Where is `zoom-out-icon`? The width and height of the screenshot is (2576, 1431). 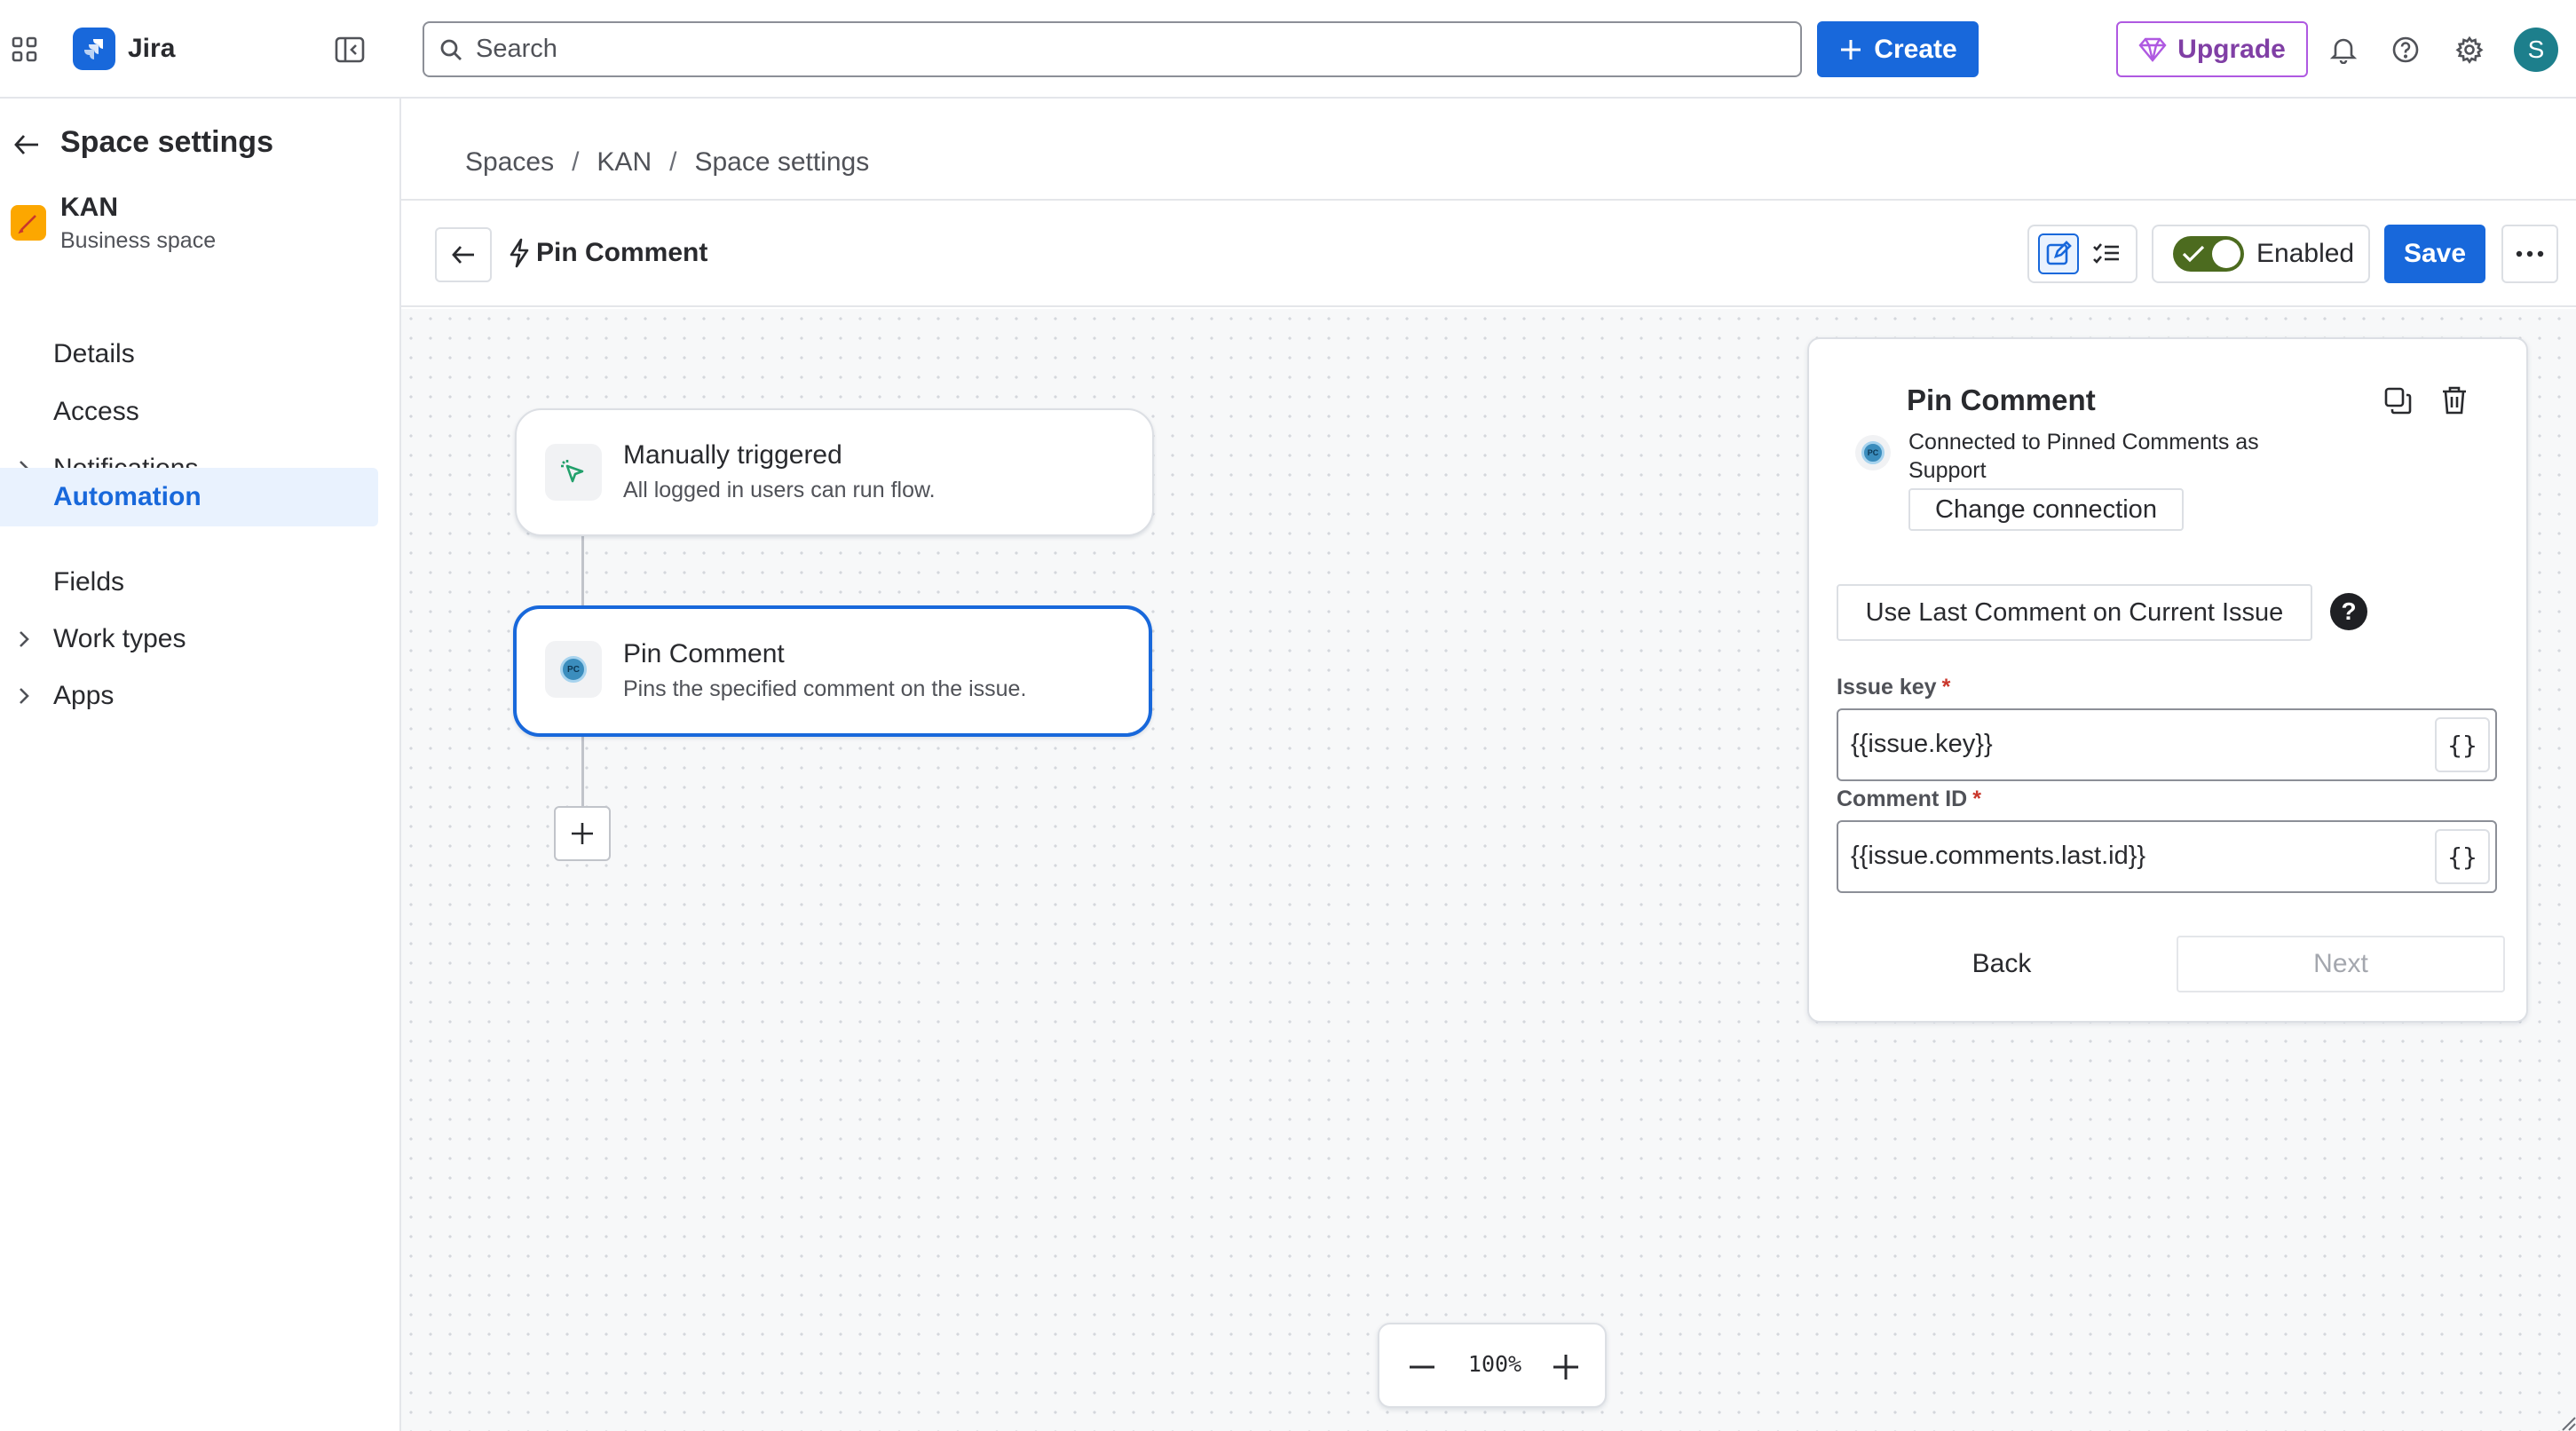 zoom-out-icon is located at coordinates (1422, 1367).